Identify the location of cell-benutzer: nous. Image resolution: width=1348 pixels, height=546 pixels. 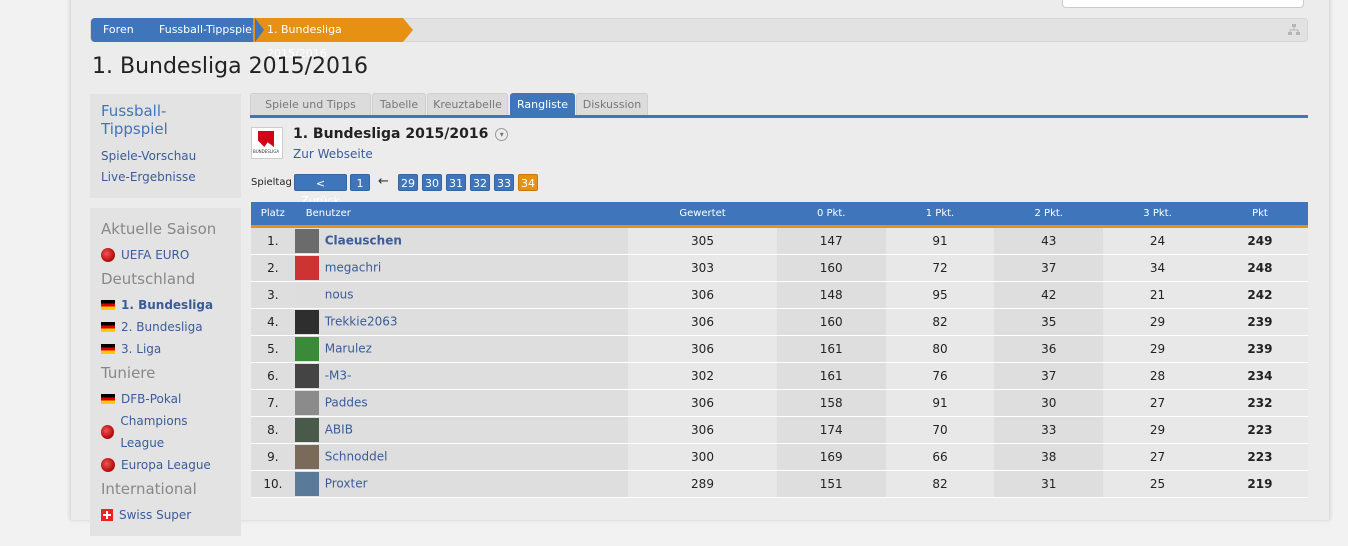
(461, 295).